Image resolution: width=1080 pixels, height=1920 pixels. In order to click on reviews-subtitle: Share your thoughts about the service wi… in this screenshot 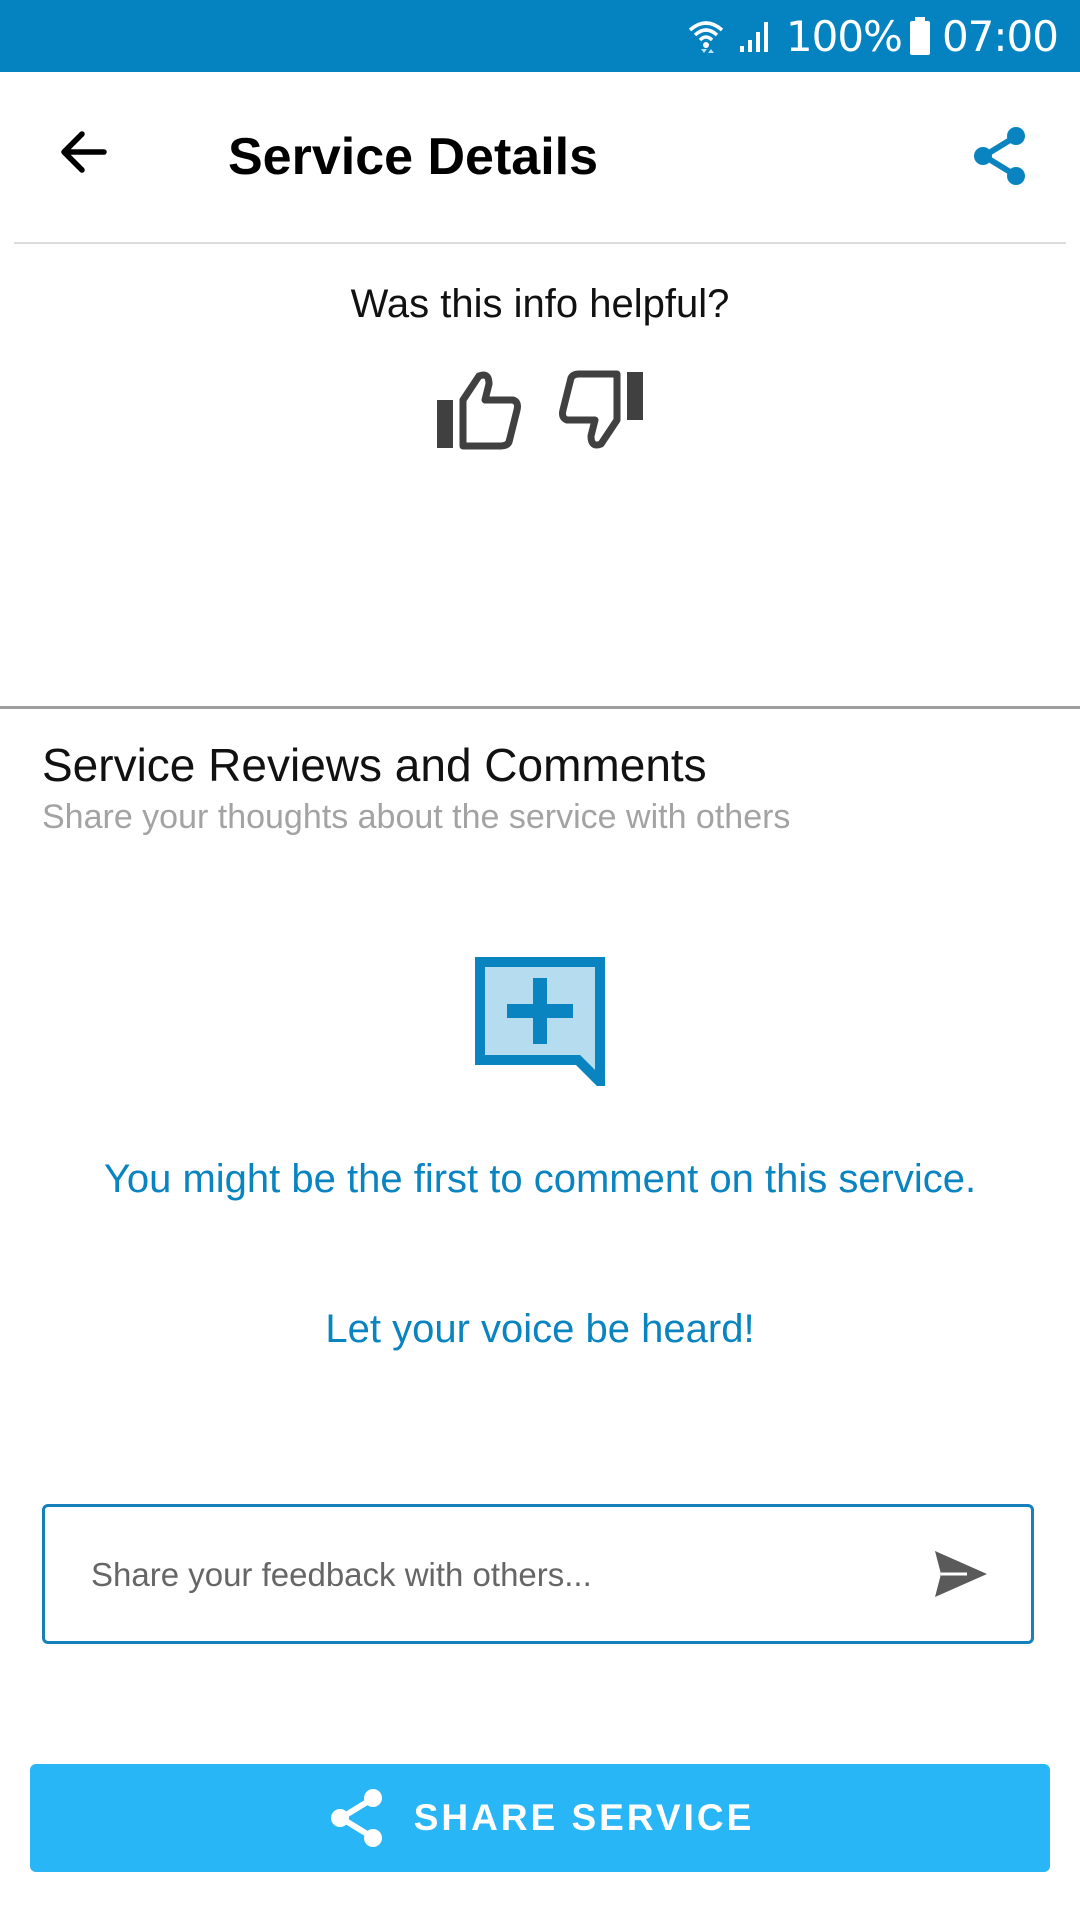, I will do `click(416, 817)`.